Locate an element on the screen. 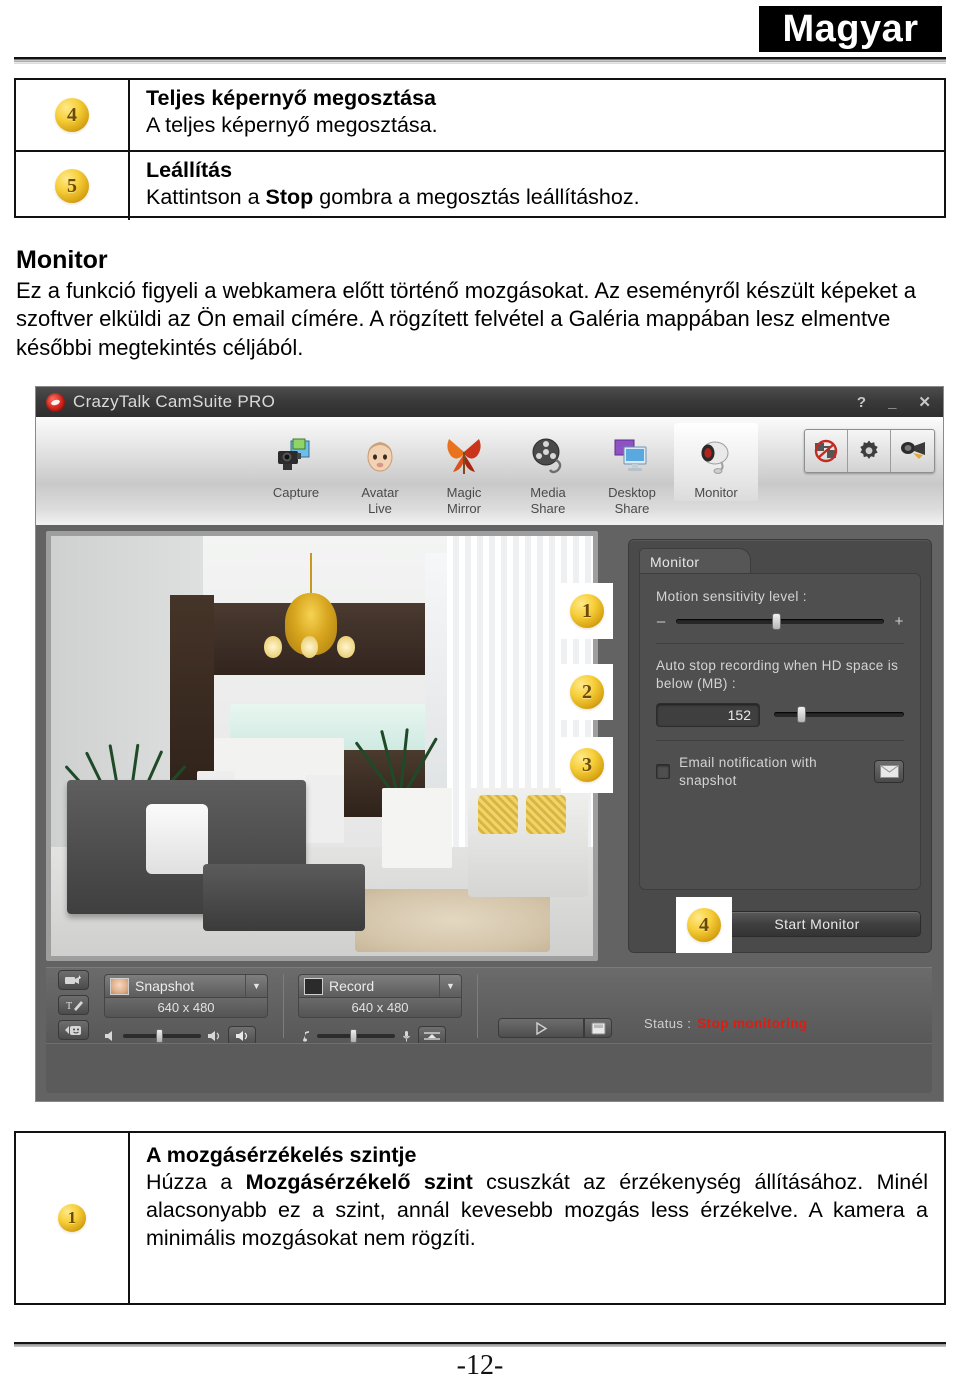  nav-item-avatar-live: Avatar Live is located at coordinates (380, 470).